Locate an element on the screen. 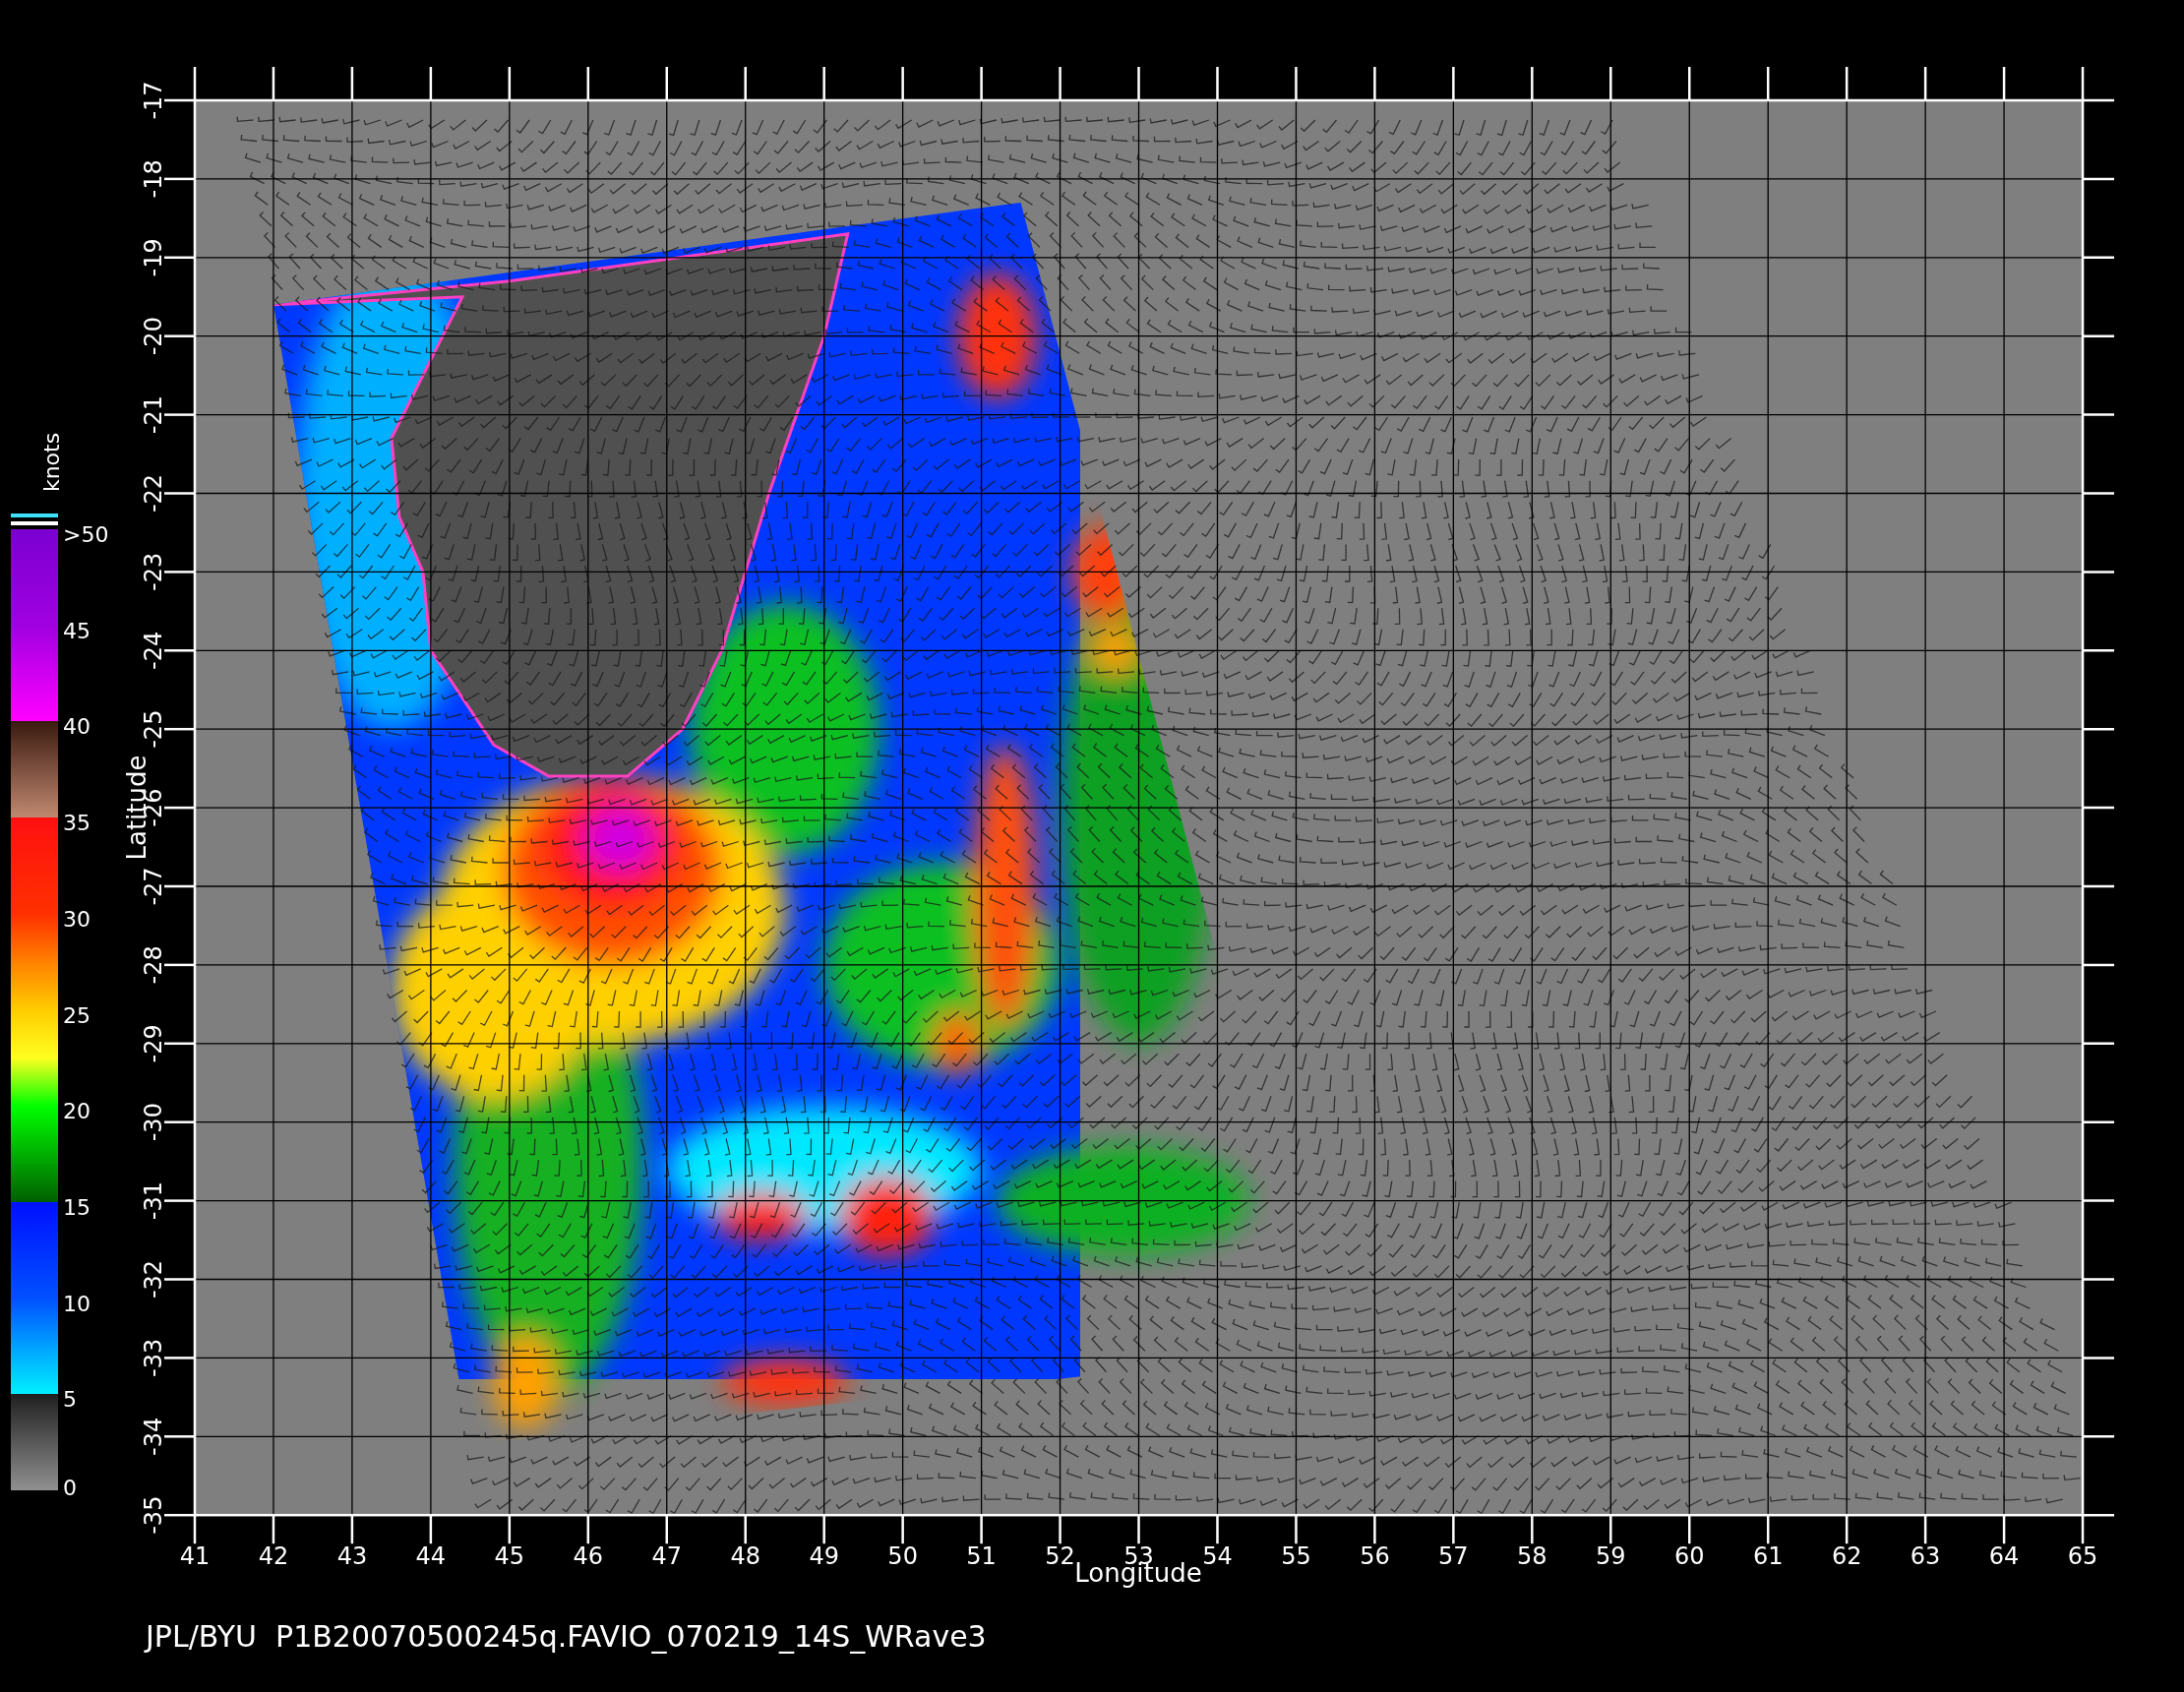 The width and height of the screenshot is (2184, 1692). latitude-tick-label: -30 is located at coordinates (153, 1122).